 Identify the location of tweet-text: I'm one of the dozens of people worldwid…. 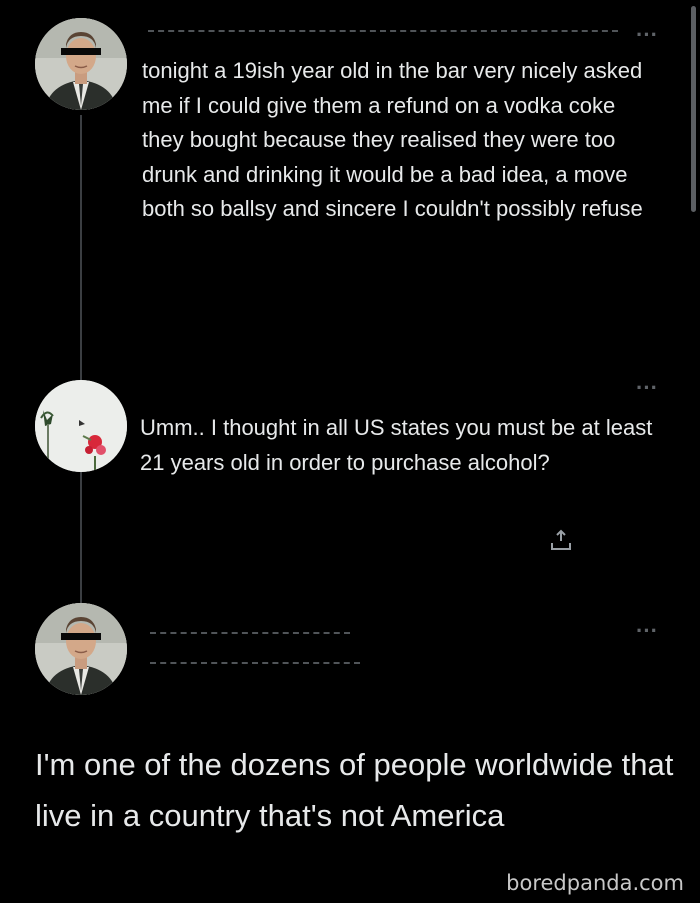
(354, 790).